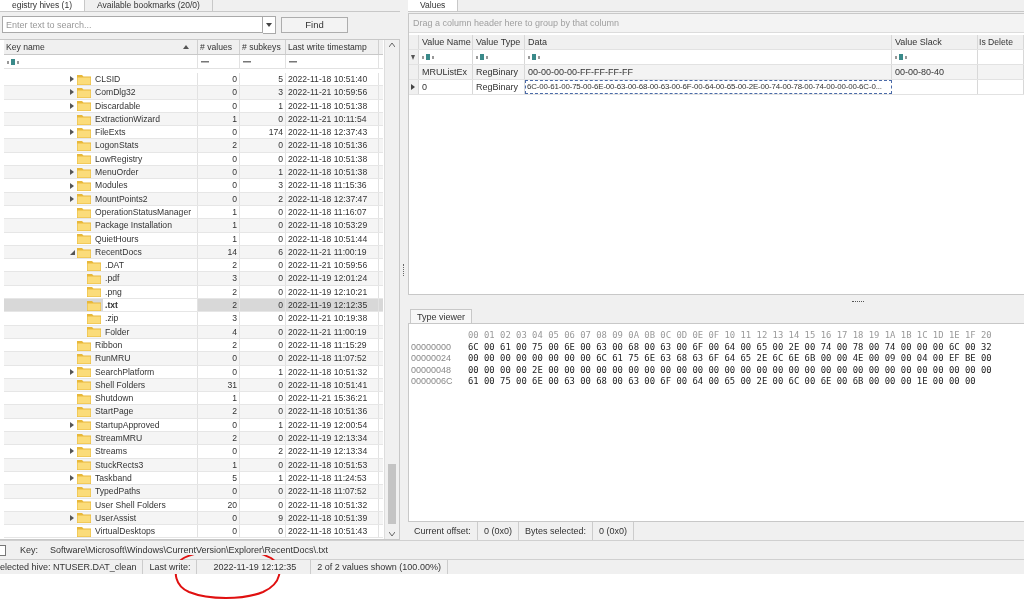 The image size is (1024, 600). Describe the element at coordinates (332, 105) in the screenshot. I see `table-cell: 2022-11-18 10:51:38` at that location.